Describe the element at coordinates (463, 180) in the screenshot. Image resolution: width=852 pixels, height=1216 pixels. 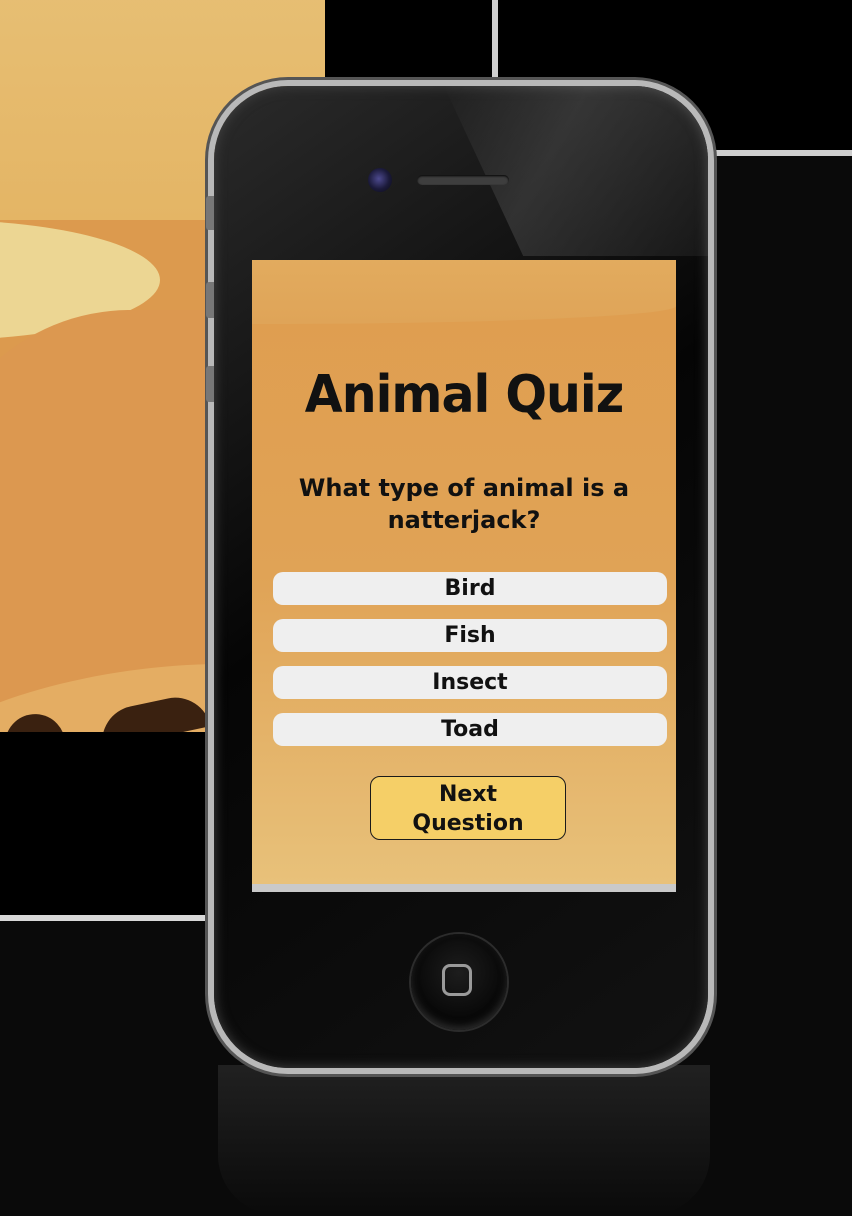
I see `earpiece-speaker` at that location.